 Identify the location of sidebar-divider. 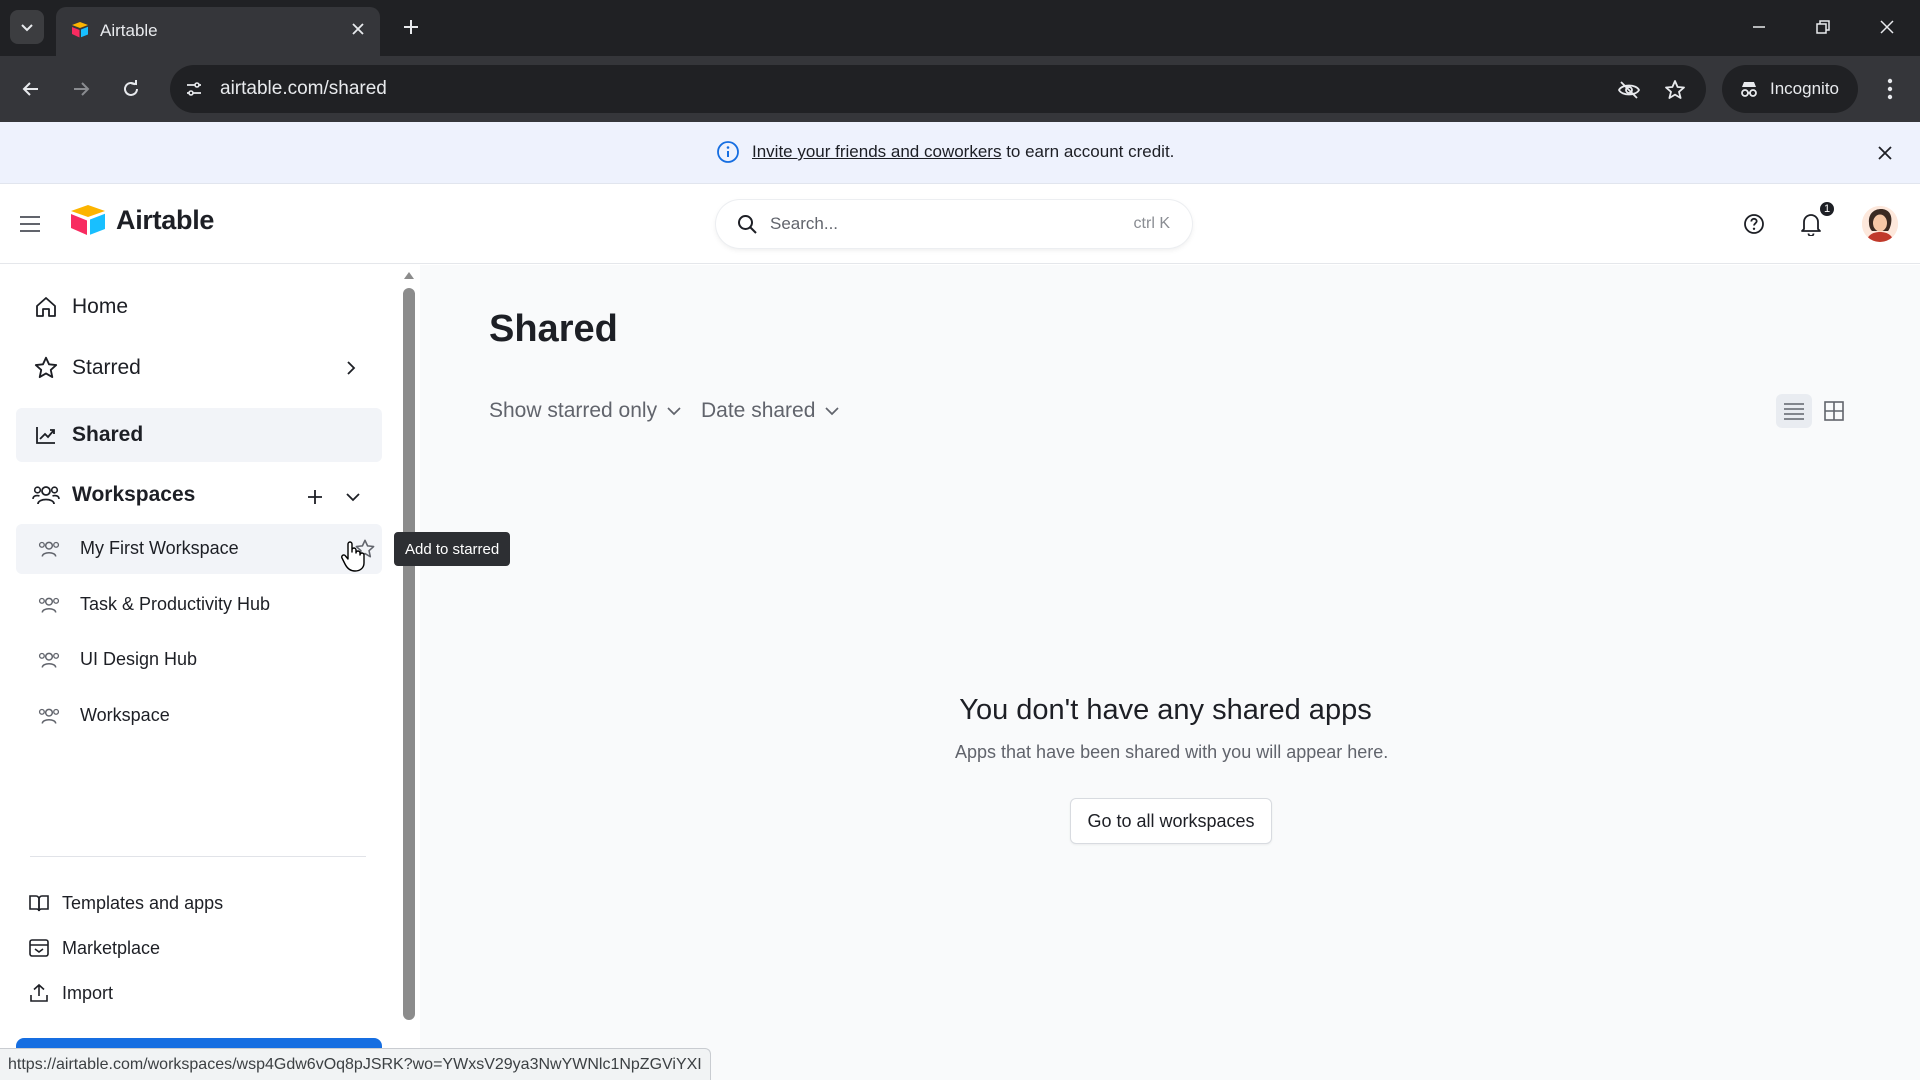
(198, 856).